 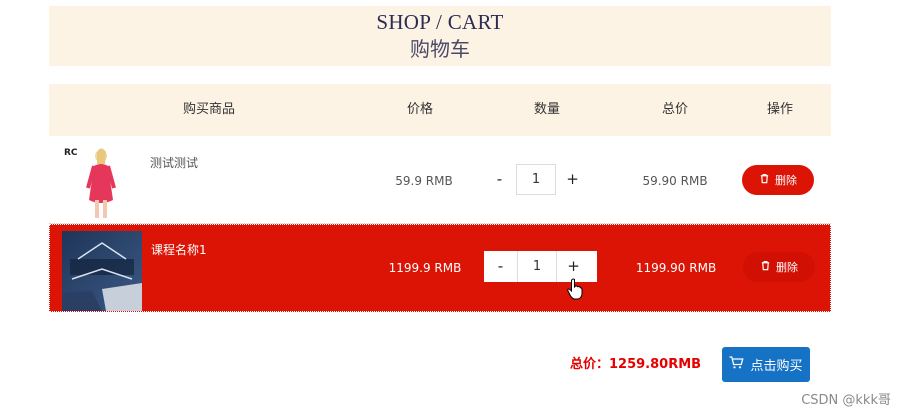 I want to click on quantity-stepper: - +, so click(x=539, y=179).